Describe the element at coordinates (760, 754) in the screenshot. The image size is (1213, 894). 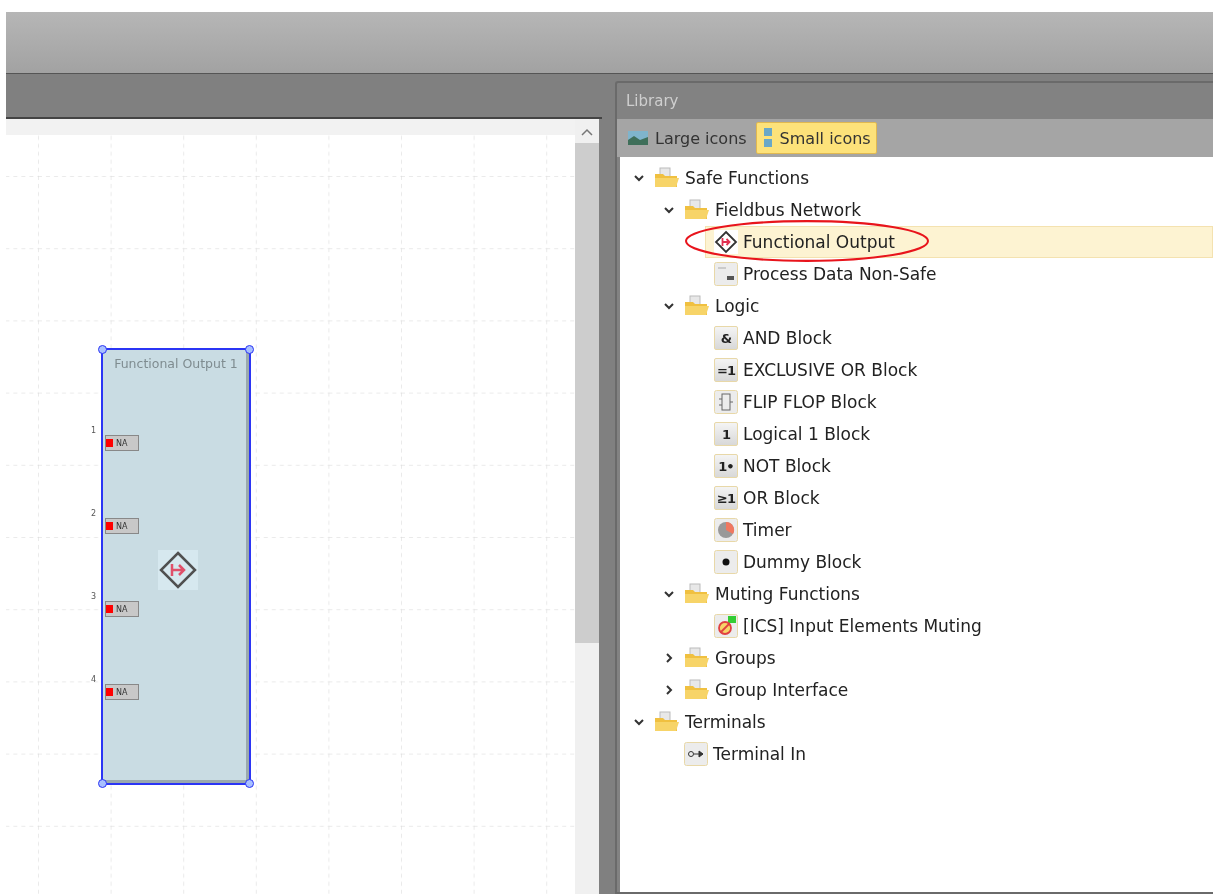
I see `tree-item: Terminal In` at that location.